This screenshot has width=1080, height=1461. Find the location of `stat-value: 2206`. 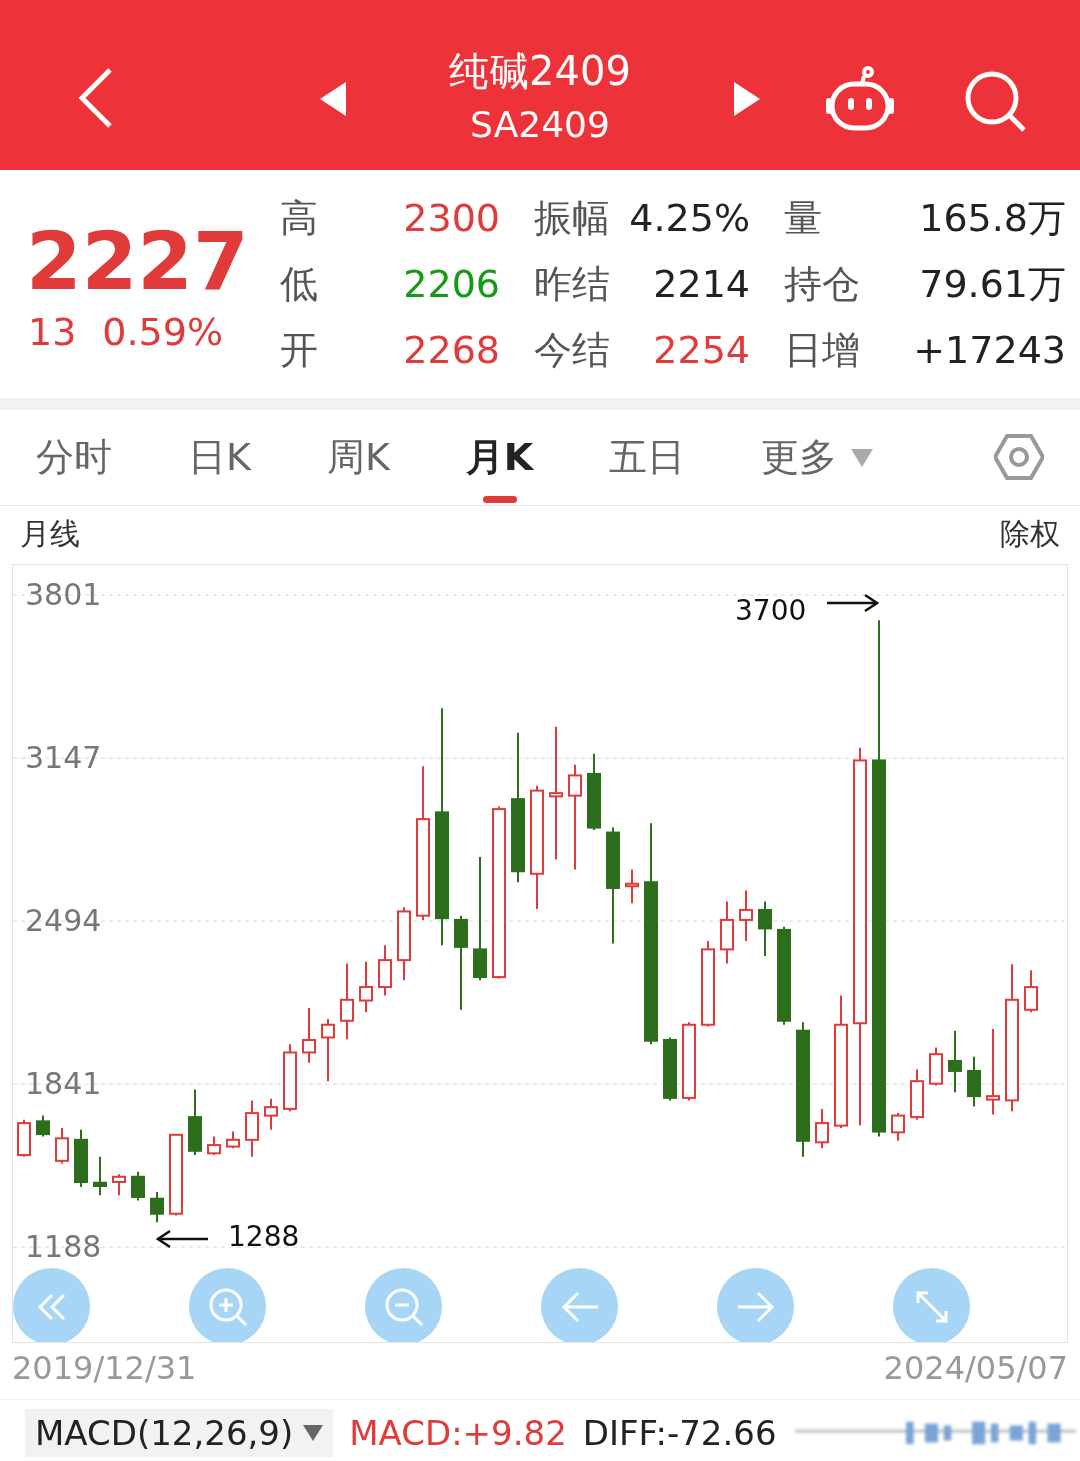

stat-value: 2206 is located at coordinates (451, 284).